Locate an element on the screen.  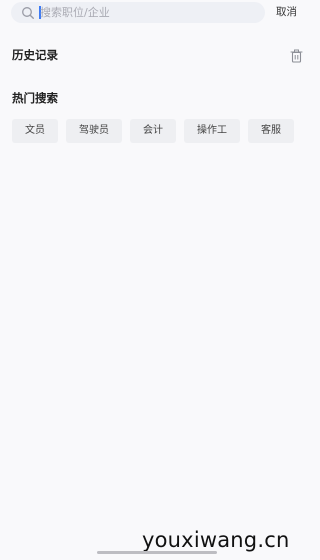
trash-icon is located at coordinates (296, 55).